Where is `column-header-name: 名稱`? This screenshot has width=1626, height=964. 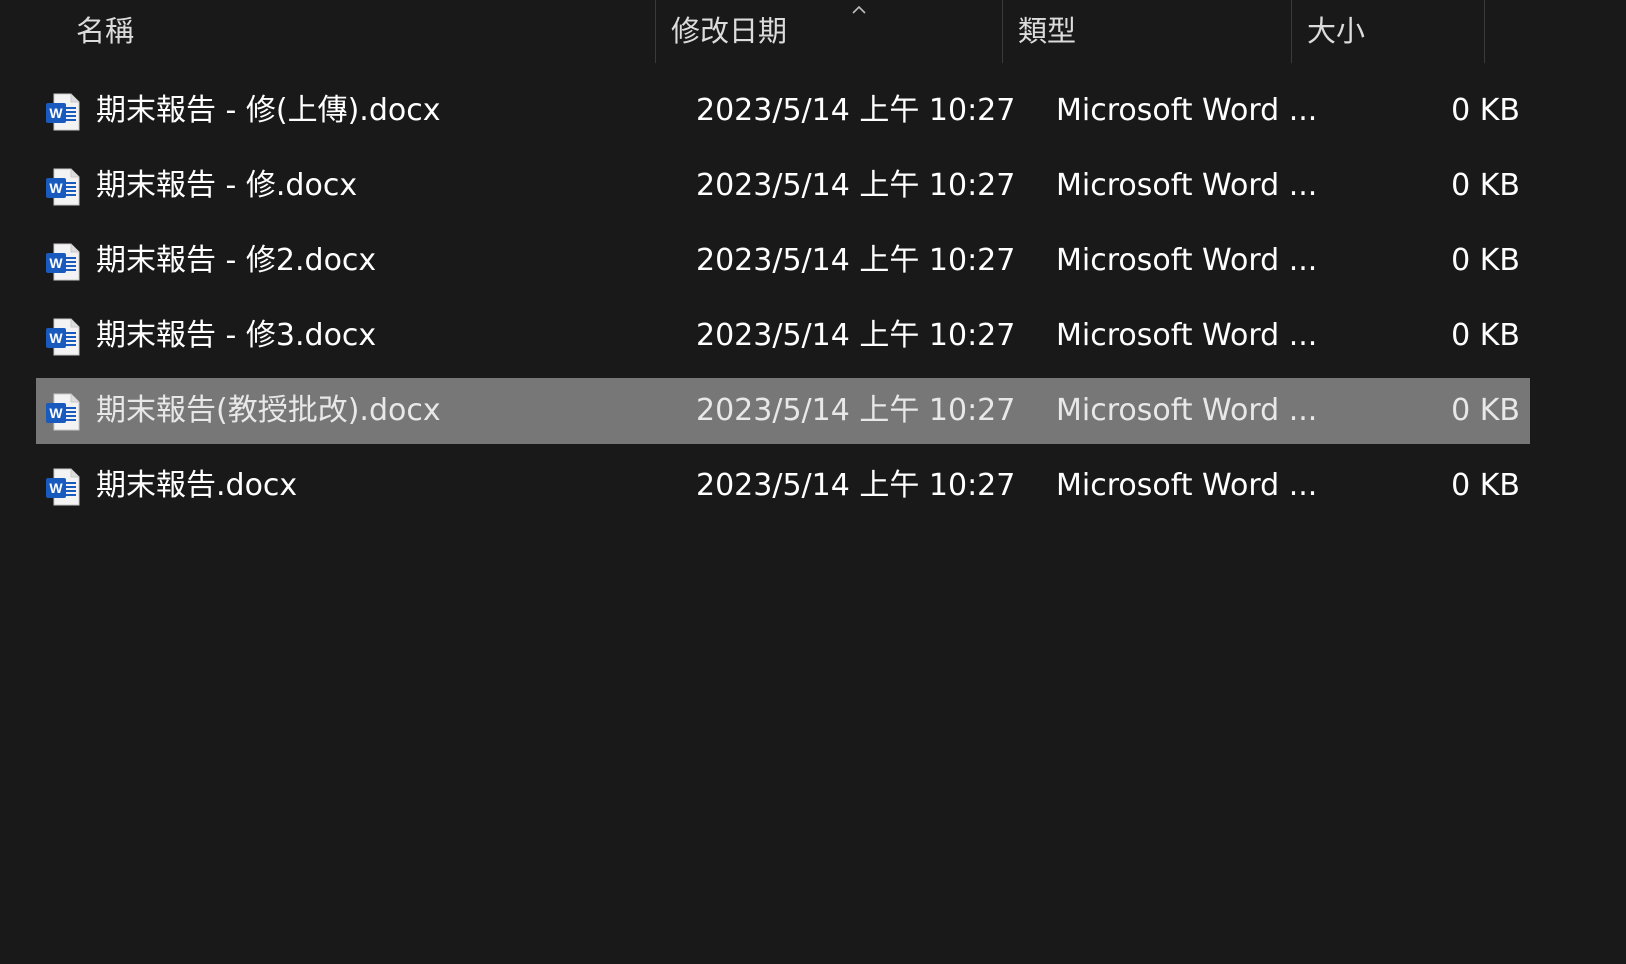
column-header-name: 名稱 is located at coordinates (370, 31).